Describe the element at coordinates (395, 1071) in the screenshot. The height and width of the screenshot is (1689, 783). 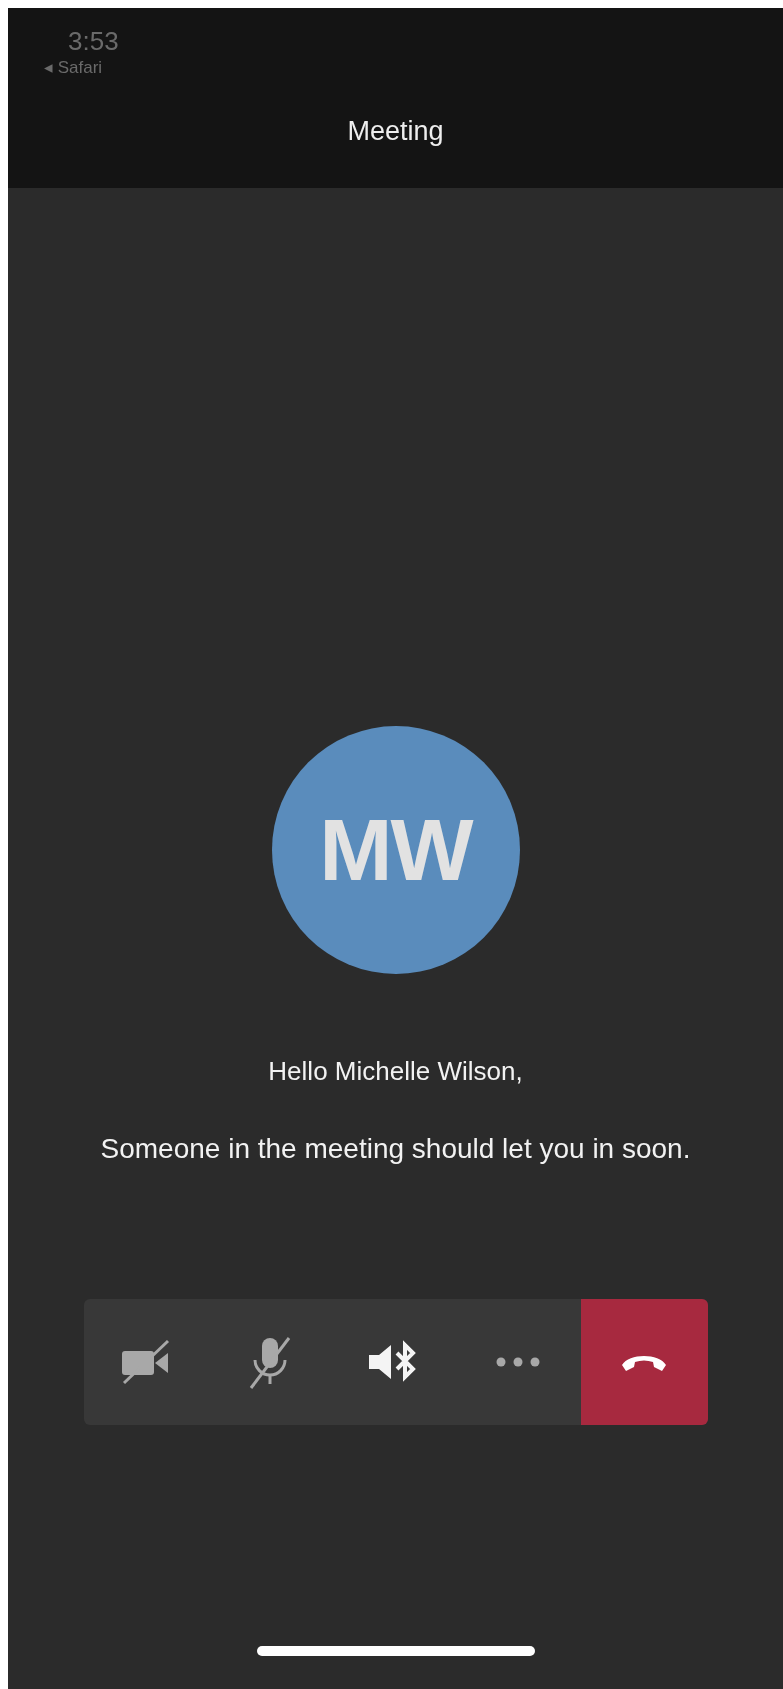
I see `greeting-text: Hello Michelle Wilson,` at that location.